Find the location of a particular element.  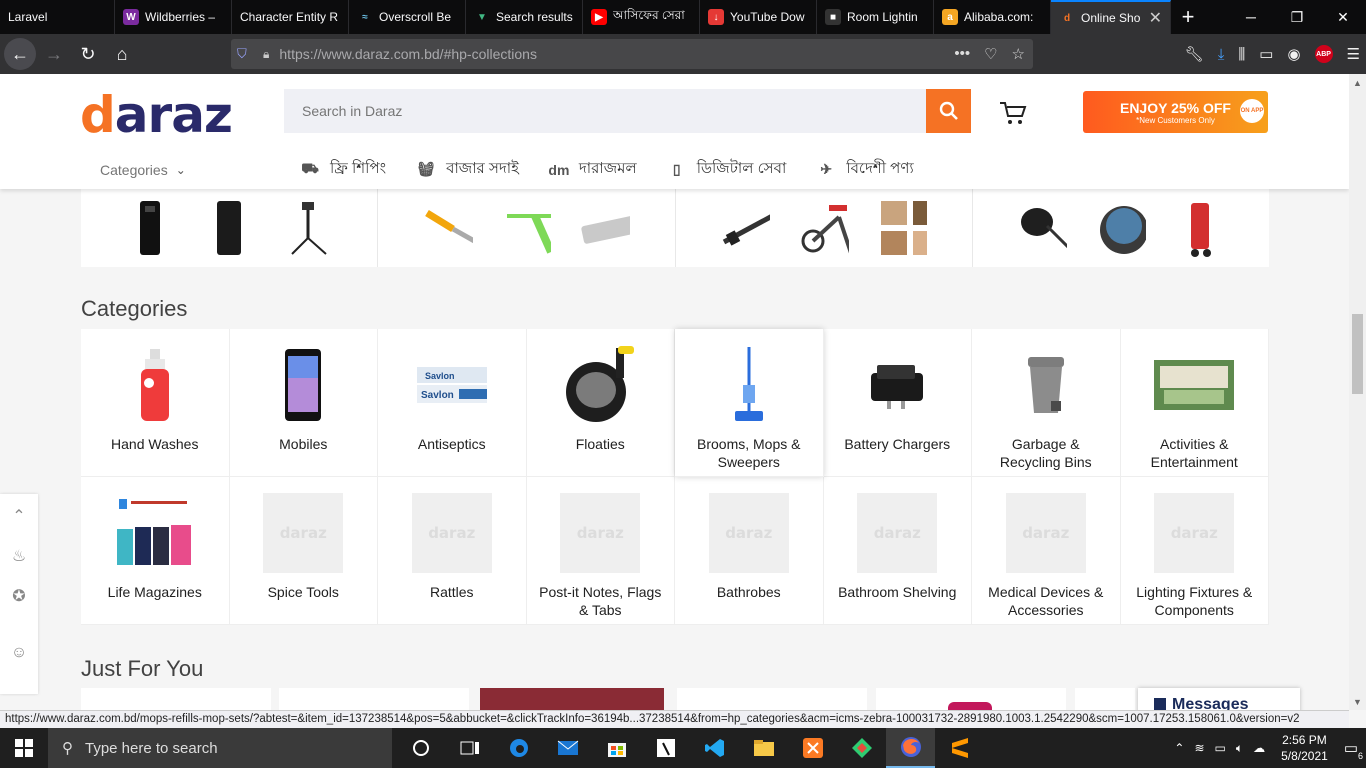

flame-icon: ♨ is located at coordinates (19, 556).